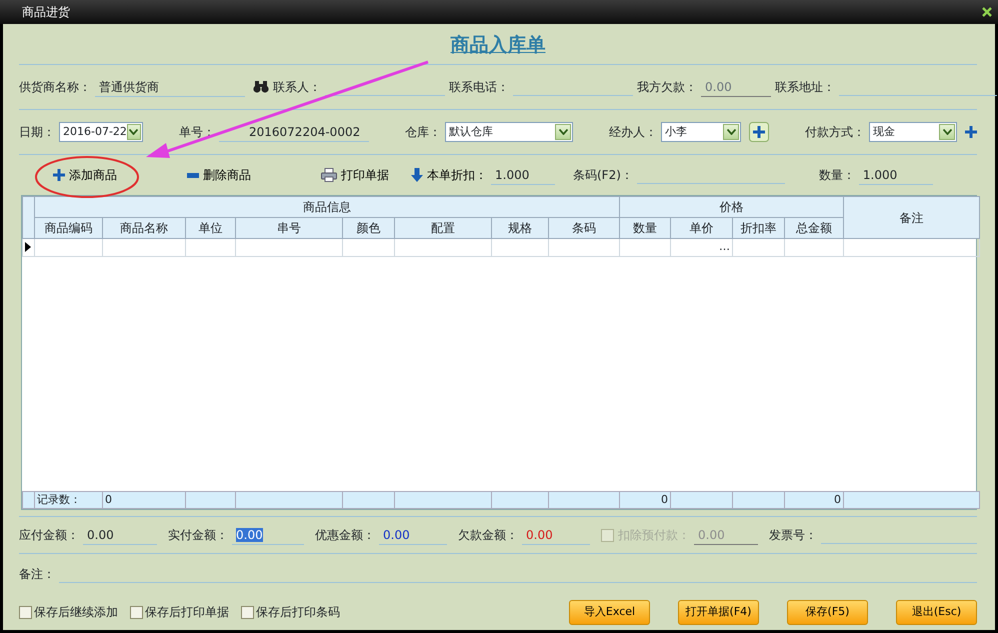 The height and width of the screenshot is (633, 998). What do you see at coordinates (479, 87) in the screenshot?
I see `field-label: 联系电话：` at bounding box center [479, 87].